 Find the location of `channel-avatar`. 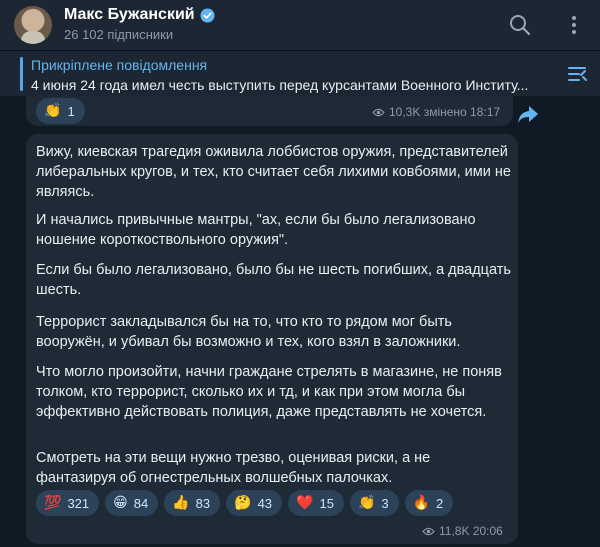

channel-avatar is located at coordinates (33, 25).